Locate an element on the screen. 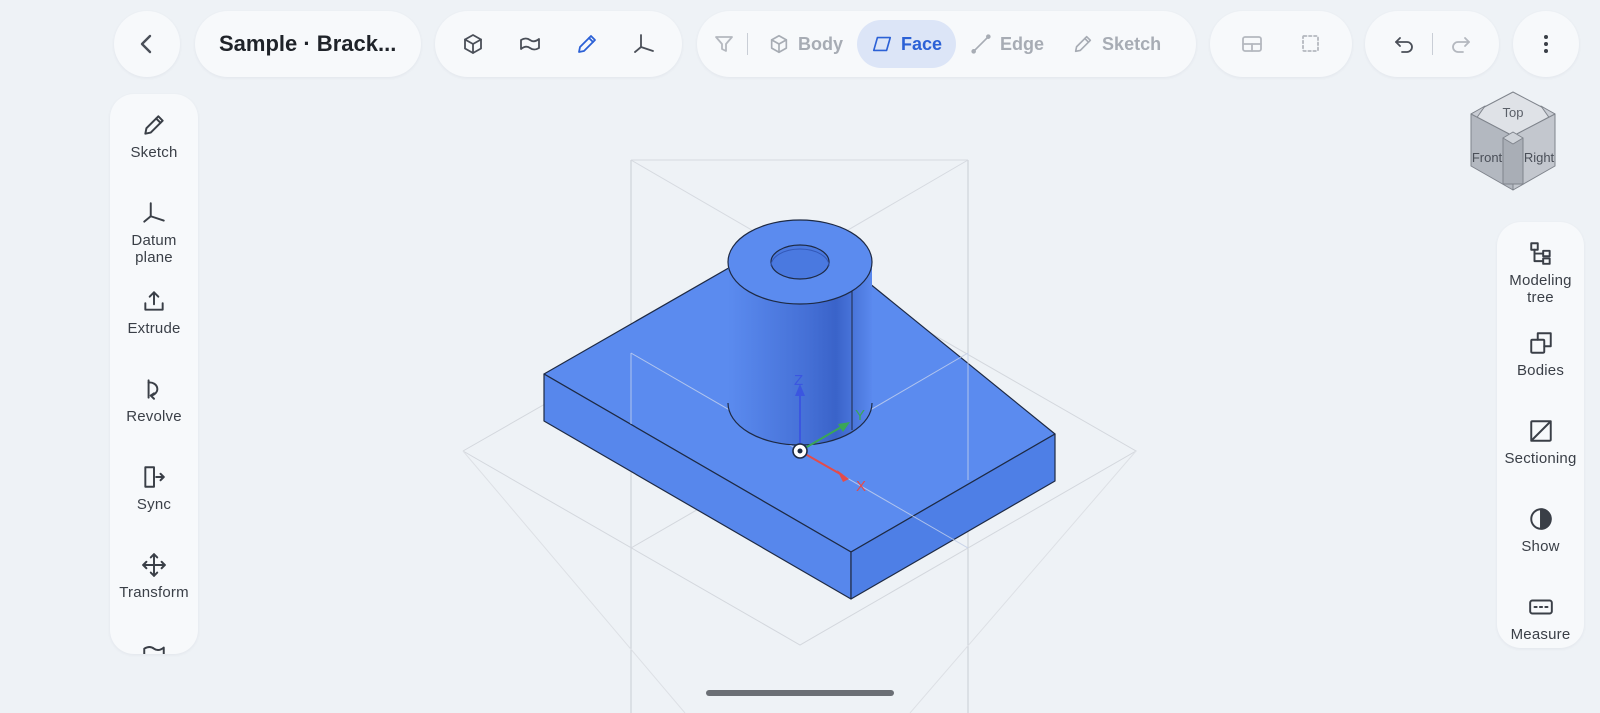 Image resolution: width=1600 pixels, height=713 pixels. tool-modeling-tree: Modeling tree is located at coordinates (1540, 273).